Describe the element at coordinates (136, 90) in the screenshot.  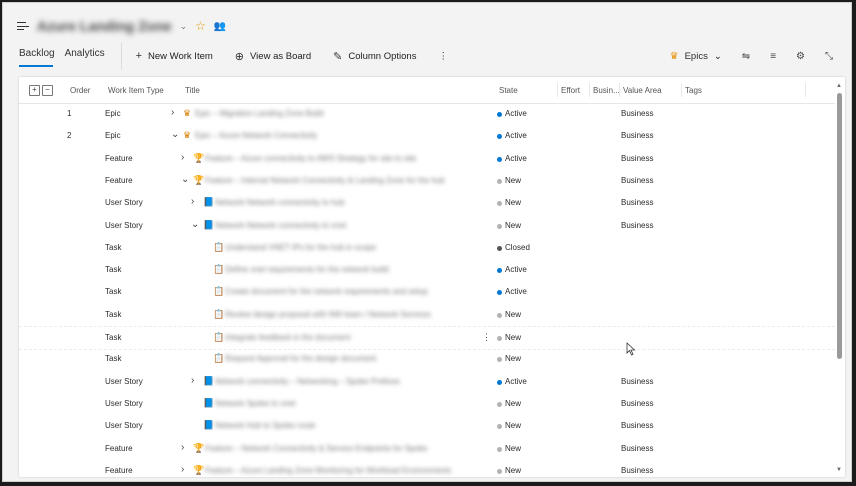
I see `column-work-item-type: Work Item Type` at that location.